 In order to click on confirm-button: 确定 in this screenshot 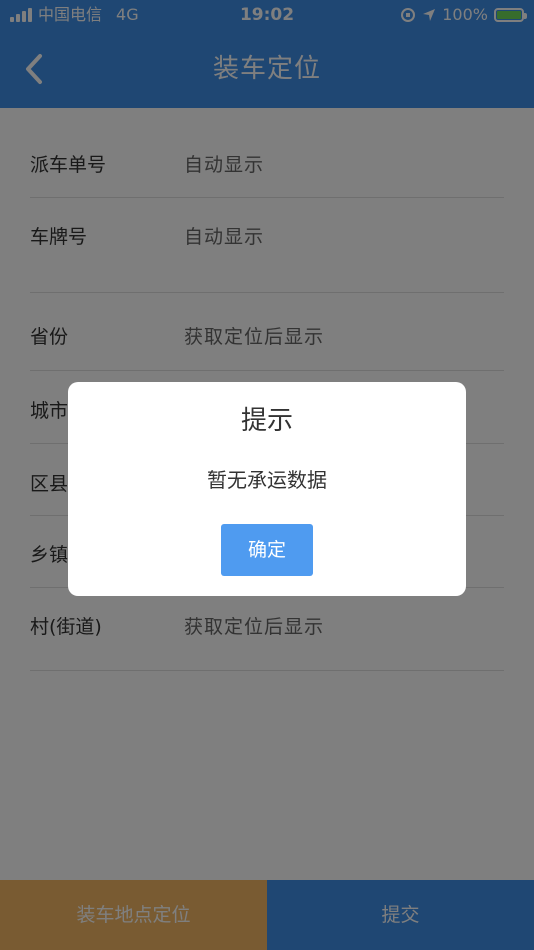, I will do `click(267, 550)`.